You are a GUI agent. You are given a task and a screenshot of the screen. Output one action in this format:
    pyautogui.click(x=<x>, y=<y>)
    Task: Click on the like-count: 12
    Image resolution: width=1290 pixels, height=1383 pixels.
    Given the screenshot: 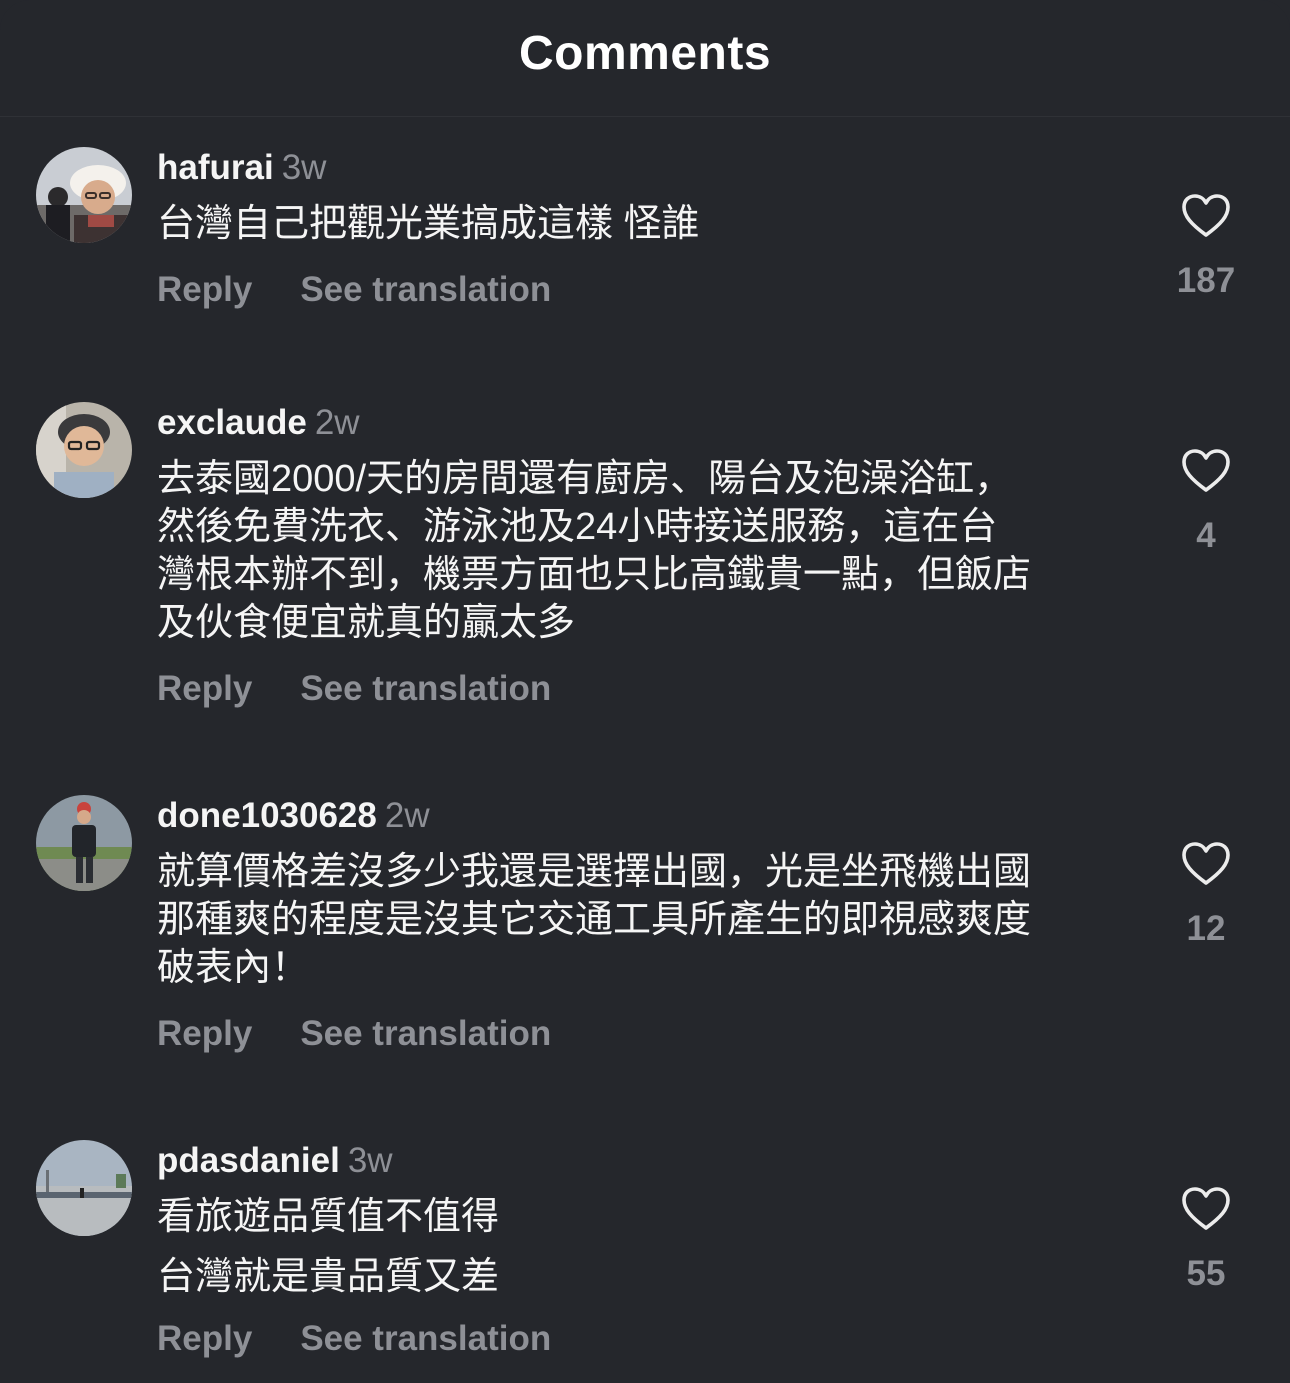 What is the action you would take?
    pyautogui.click(x=1206, y=928)
    